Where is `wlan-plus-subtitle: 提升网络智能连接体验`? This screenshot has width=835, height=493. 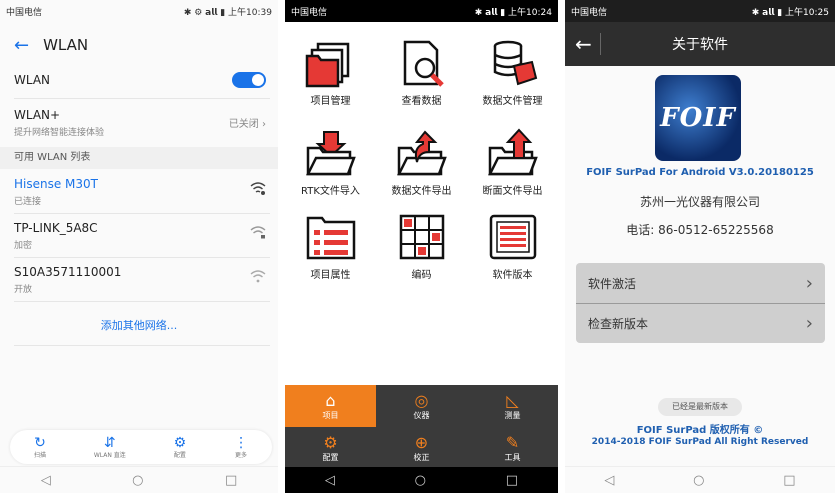 wlan-plus-subtitle: 提升网络智能连接体验 is located at coordinates (59, 133).